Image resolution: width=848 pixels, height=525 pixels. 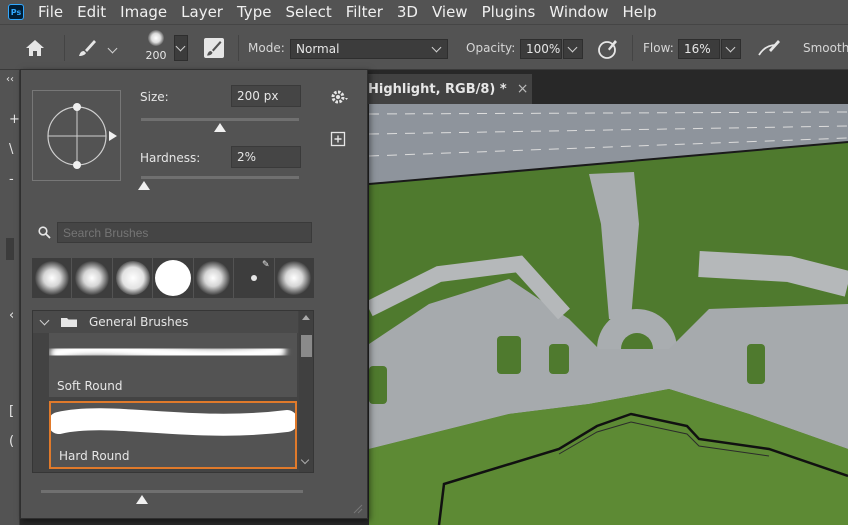 I want to click on opacity-input: 100%, so click(x=541, y=49).